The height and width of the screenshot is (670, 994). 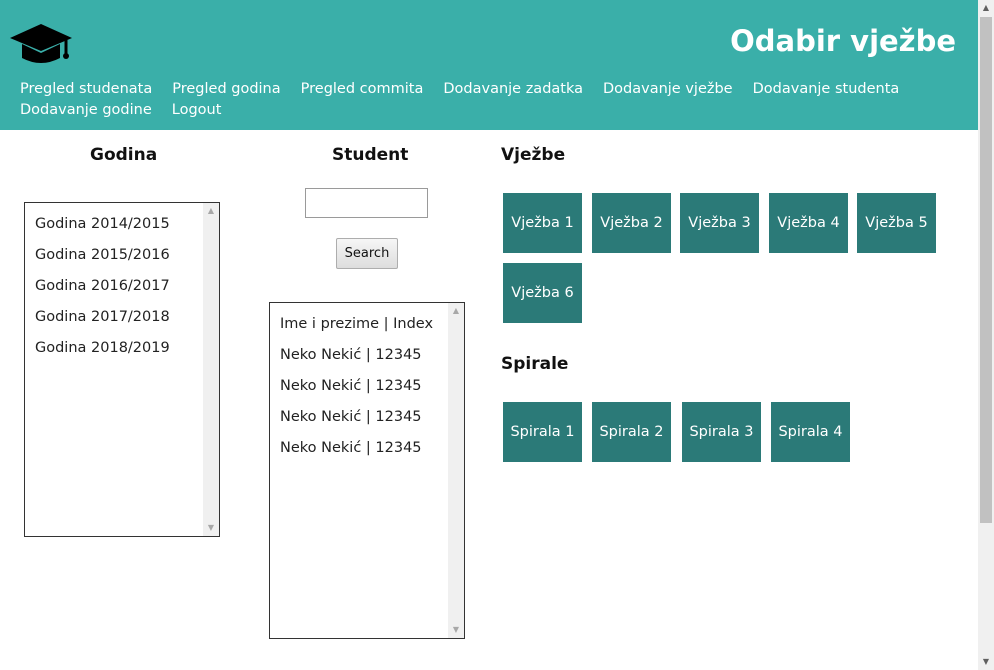 I want to click on vjezba-1-button: Vježba 1, so click(x=542, y=223).